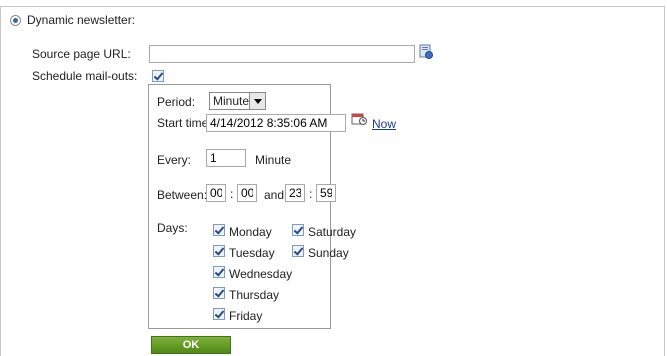 This screenshot has width=667, height=356. Describe the element at coordinates (426, 52) in the screenshot. I see `page-selector-icon` at that location.